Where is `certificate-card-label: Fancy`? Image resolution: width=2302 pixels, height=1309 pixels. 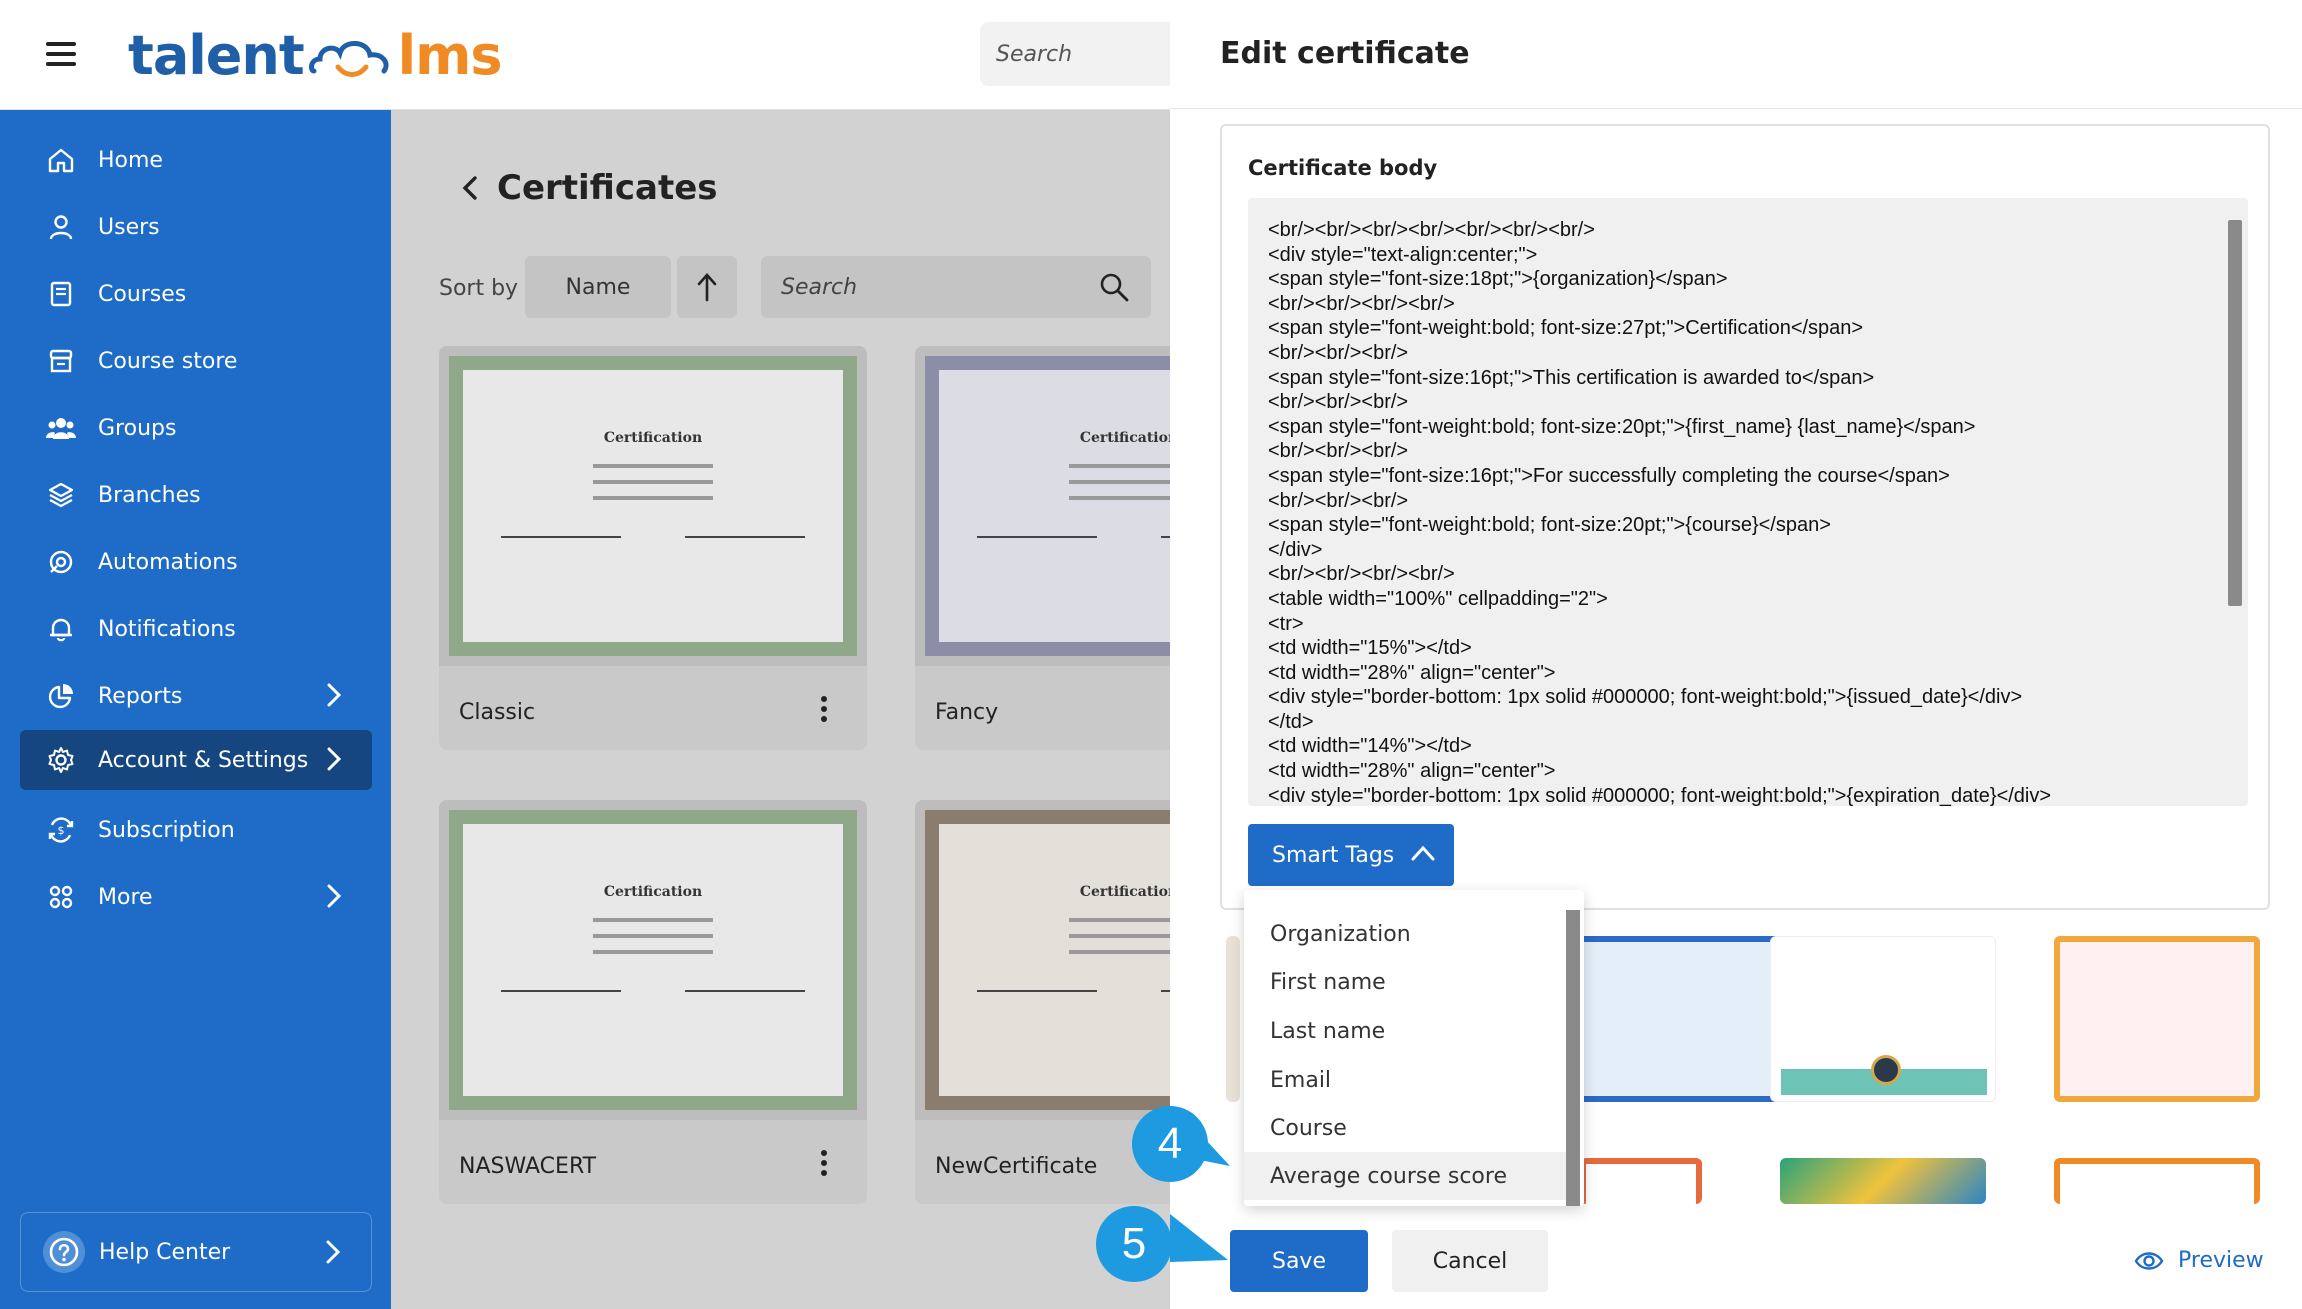
certificate-card-label: Fancy is located at coordinates (967, 712).